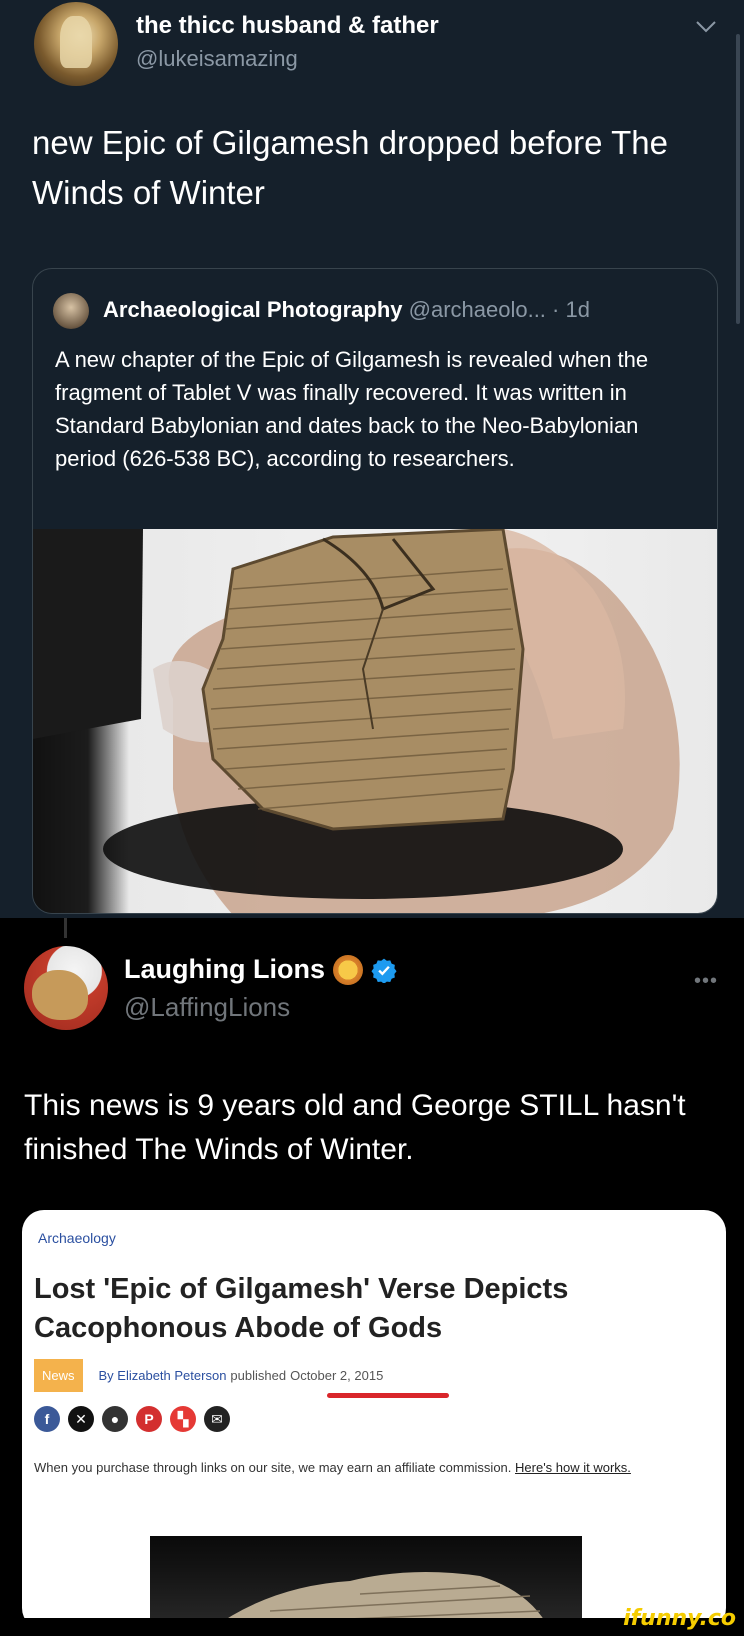 The width and height of the screenshot is (744, 1636). What do you see at coordinates (47, 1419) in the screenshot?
I see `facebook-icon: f` at bounding box center [47, 1419].